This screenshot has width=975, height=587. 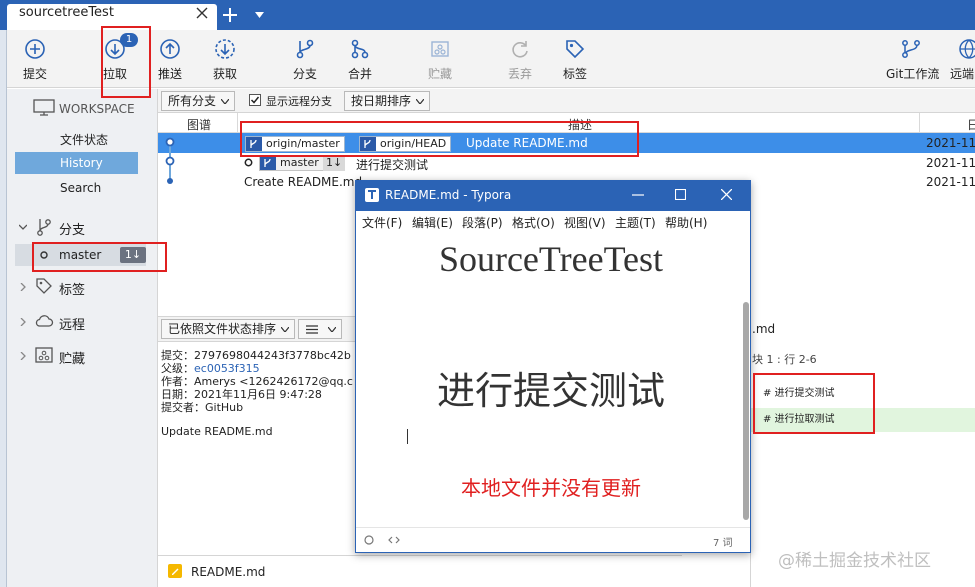 What do you see at coordinates (550, 391) in the screenshot?
I see `document-heading-2: 进行提交测试` at bounding box center [550, 391].